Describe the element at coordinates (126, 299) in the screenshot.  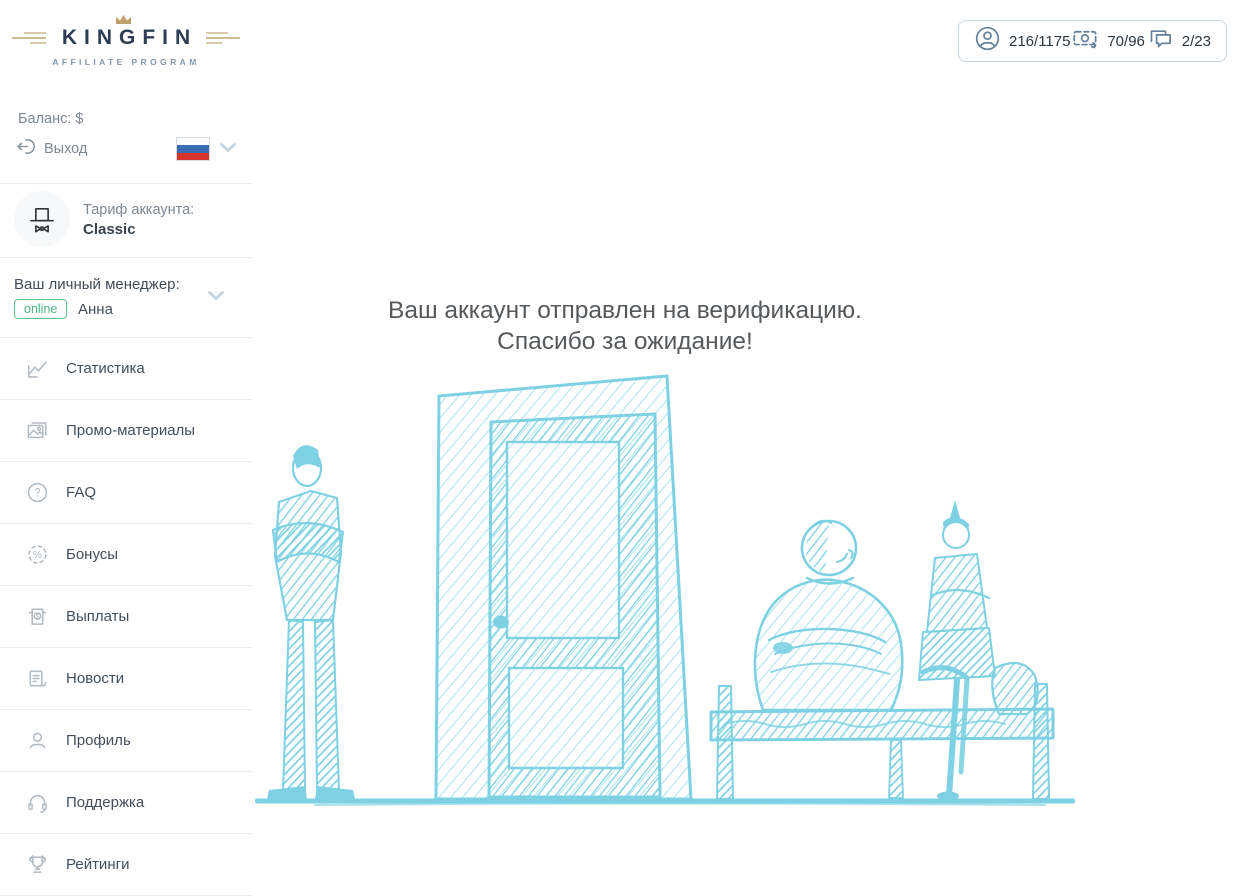
I see `manager-section: Ваш личный менеджер: online Анна` at that location.